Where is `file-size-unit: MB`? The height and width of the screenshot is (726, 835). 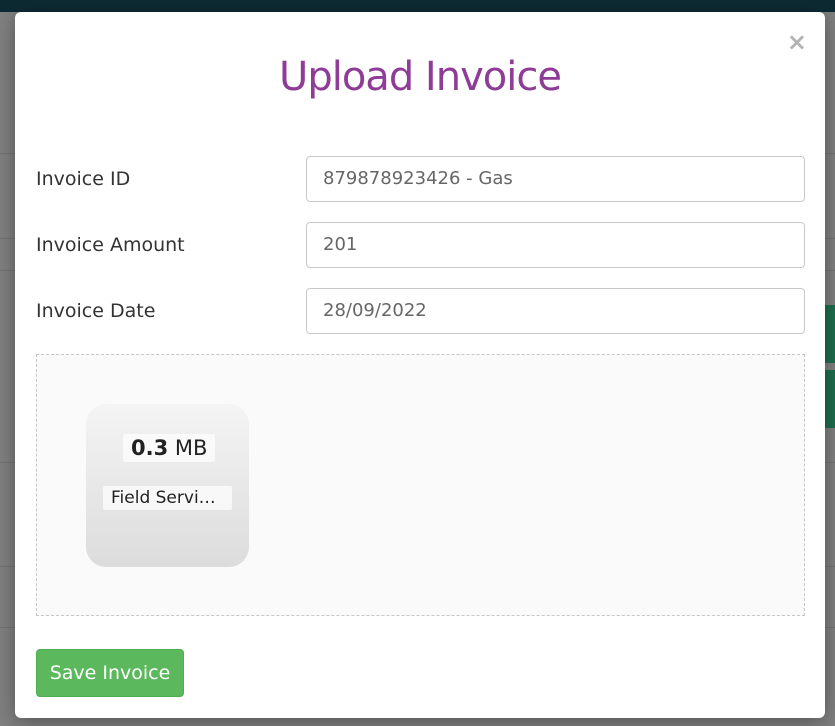 file-size-unit: MB is located at coordinates (191, 448).